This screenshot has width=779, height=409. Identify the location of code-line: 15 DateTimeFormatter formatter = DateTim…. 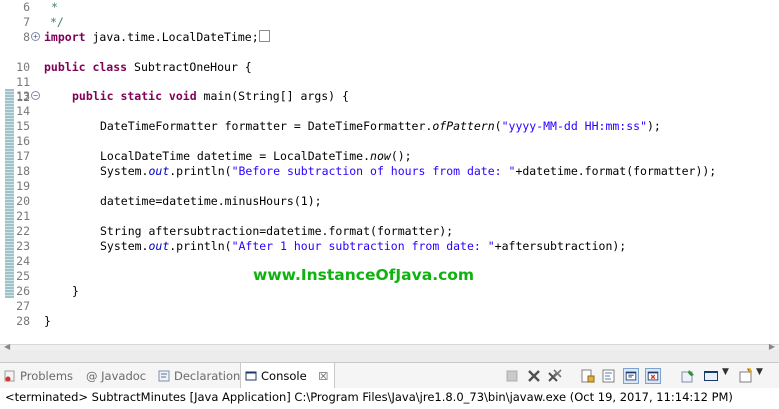
(389, 126).